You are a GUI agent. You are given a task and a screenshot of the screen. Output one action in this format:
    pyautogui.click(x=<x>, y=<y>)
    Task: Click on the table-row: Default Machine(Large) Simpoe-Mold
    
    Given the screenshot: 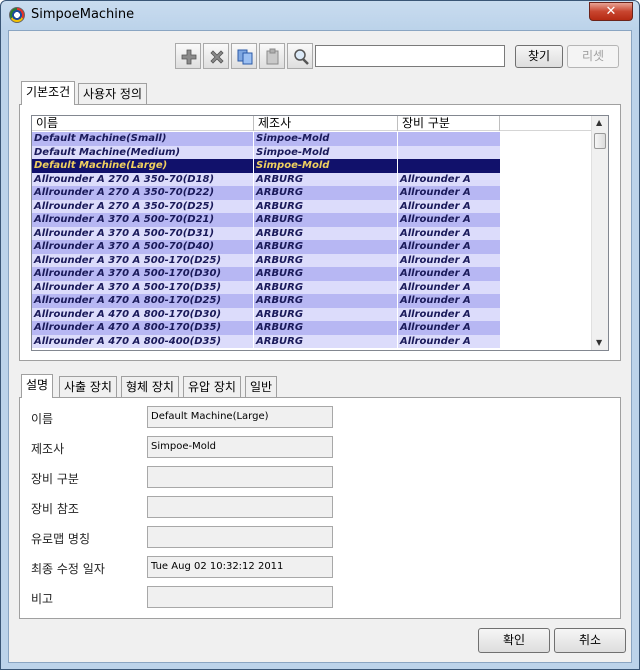 What is the action you would take?
    pyautogui.click(x=312, y=166)
    